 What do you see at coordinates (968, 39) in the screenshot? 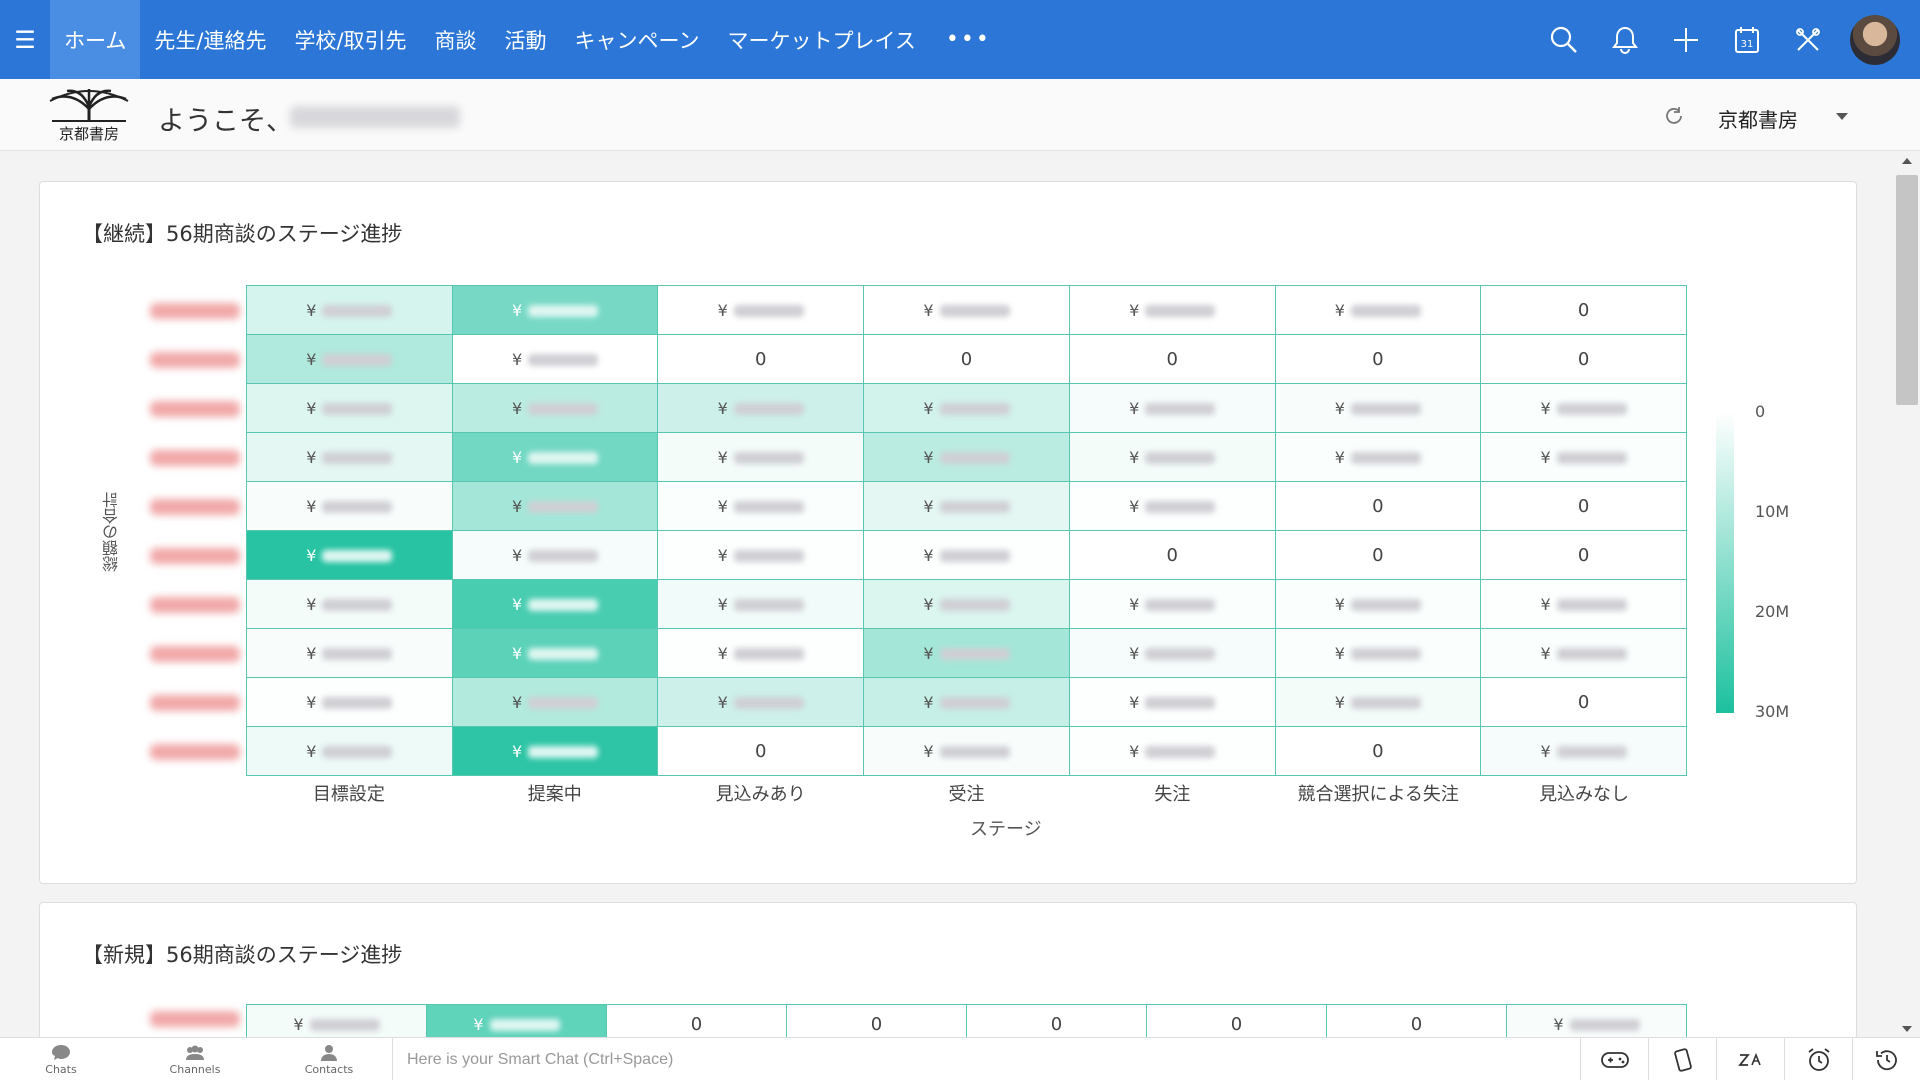
I see `more-tabs-button: •••` at bounding box center [968, 39].